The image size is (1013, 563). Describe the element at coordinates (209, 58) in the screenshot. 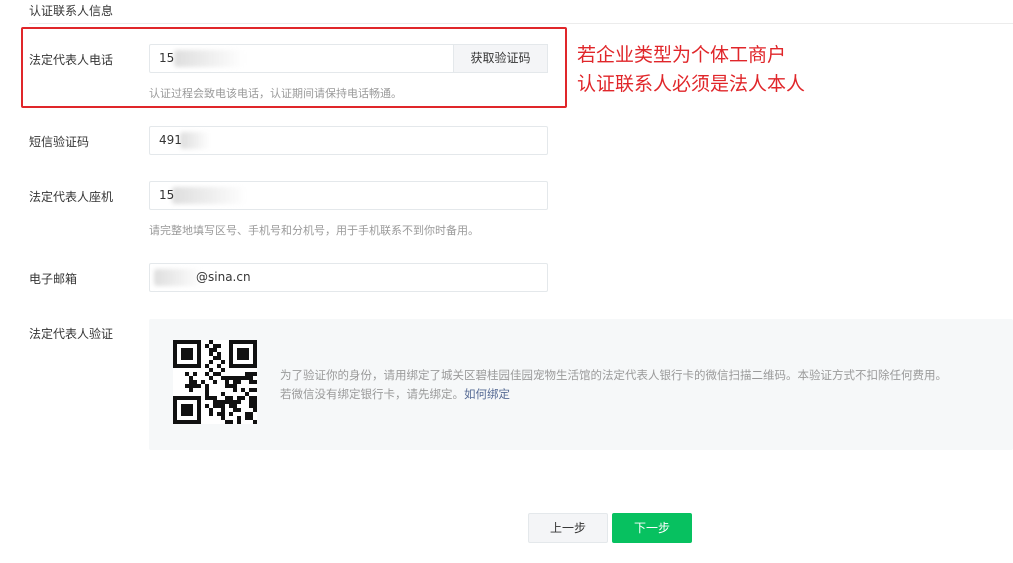

I see `phone-redaction` at that location.